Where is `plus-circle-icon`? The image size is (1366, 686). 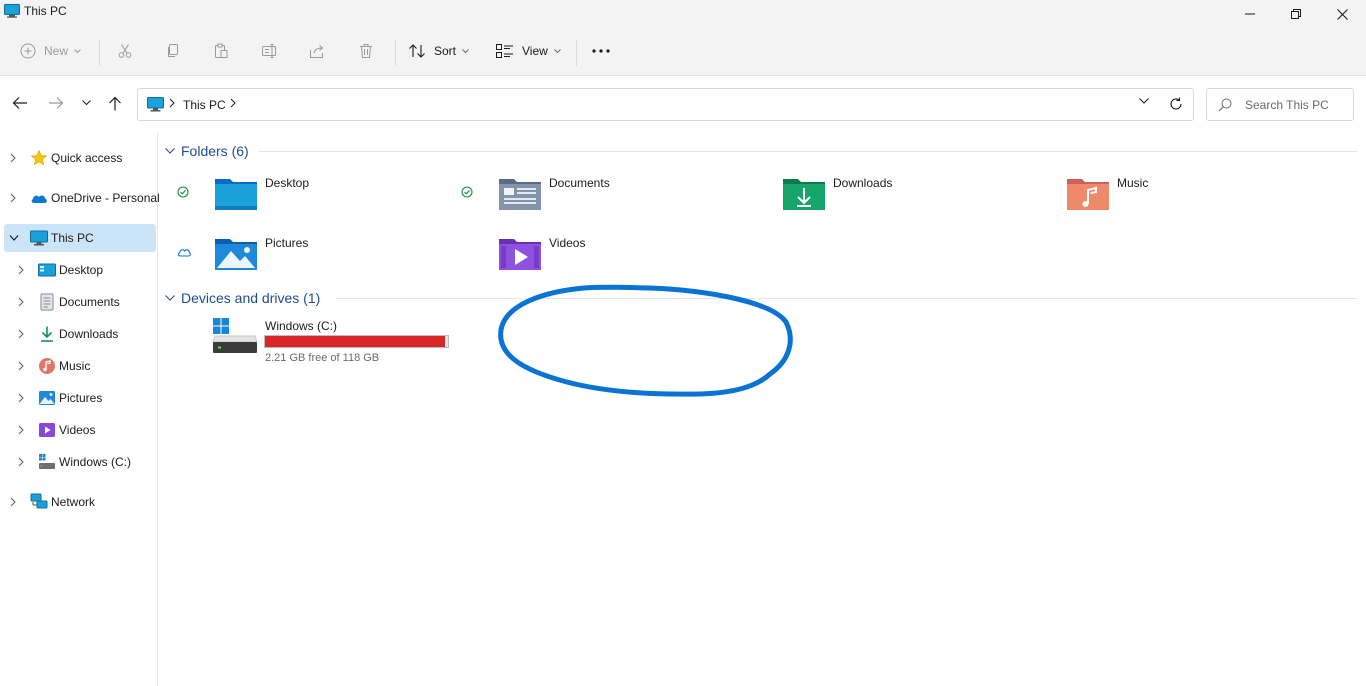
plus-circle-icon is located at coordinates (28, 51).